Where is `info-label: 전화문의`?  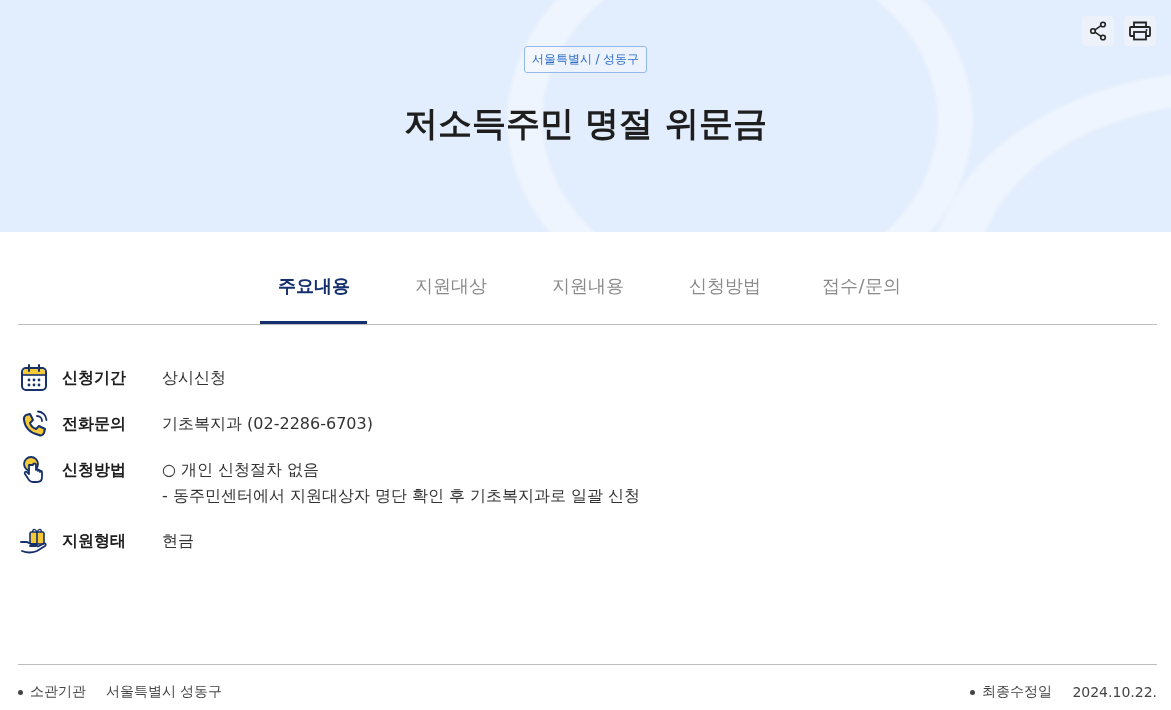 info-label: 전화문의 is located at coordinates (94, 424).